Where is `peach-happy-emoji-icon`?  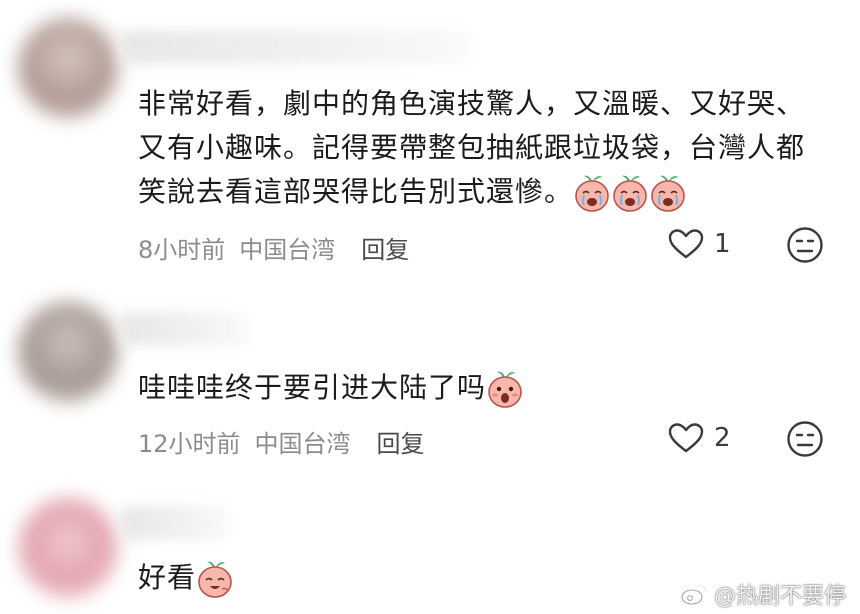 peach-happy-emoji-icon is located at coordinates (215, 579).